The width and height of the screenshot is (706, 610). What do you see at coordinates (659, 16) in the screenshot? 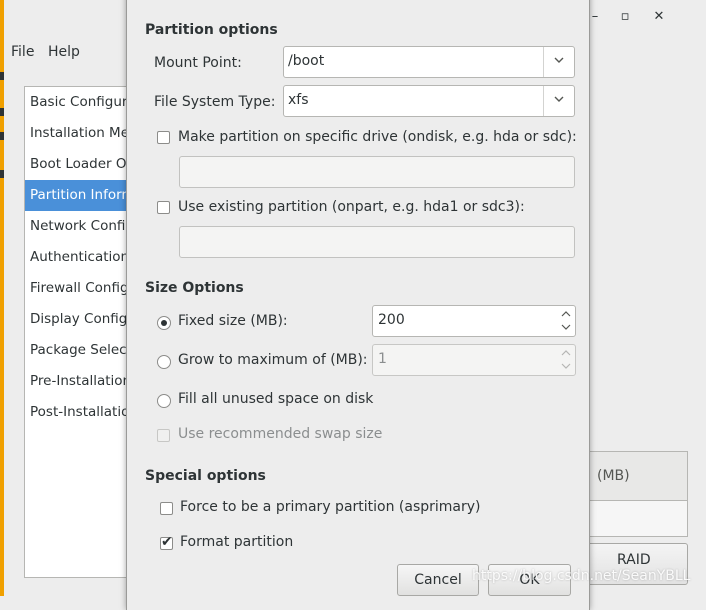
I see `close-icon: ✕` at bounding box center [659, 16].